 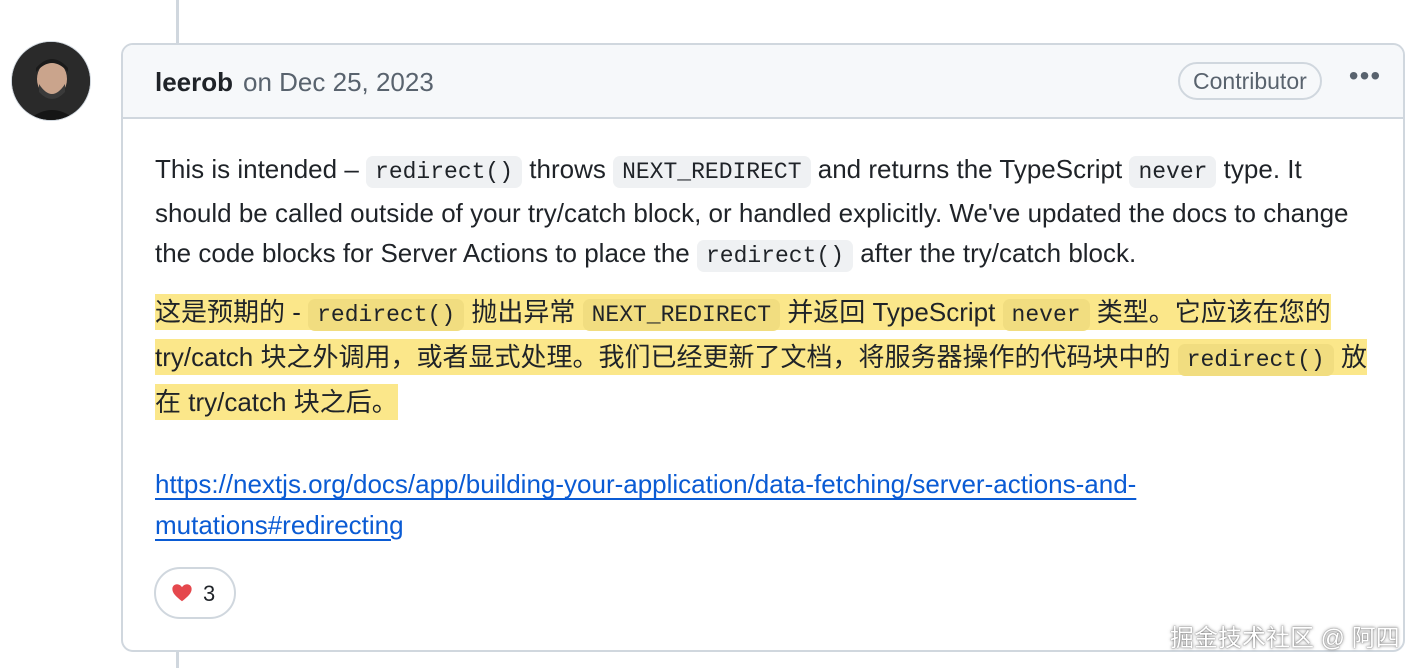 I want to click on comment-date: on Dec 25, 2023, so click(x=338, y=82).